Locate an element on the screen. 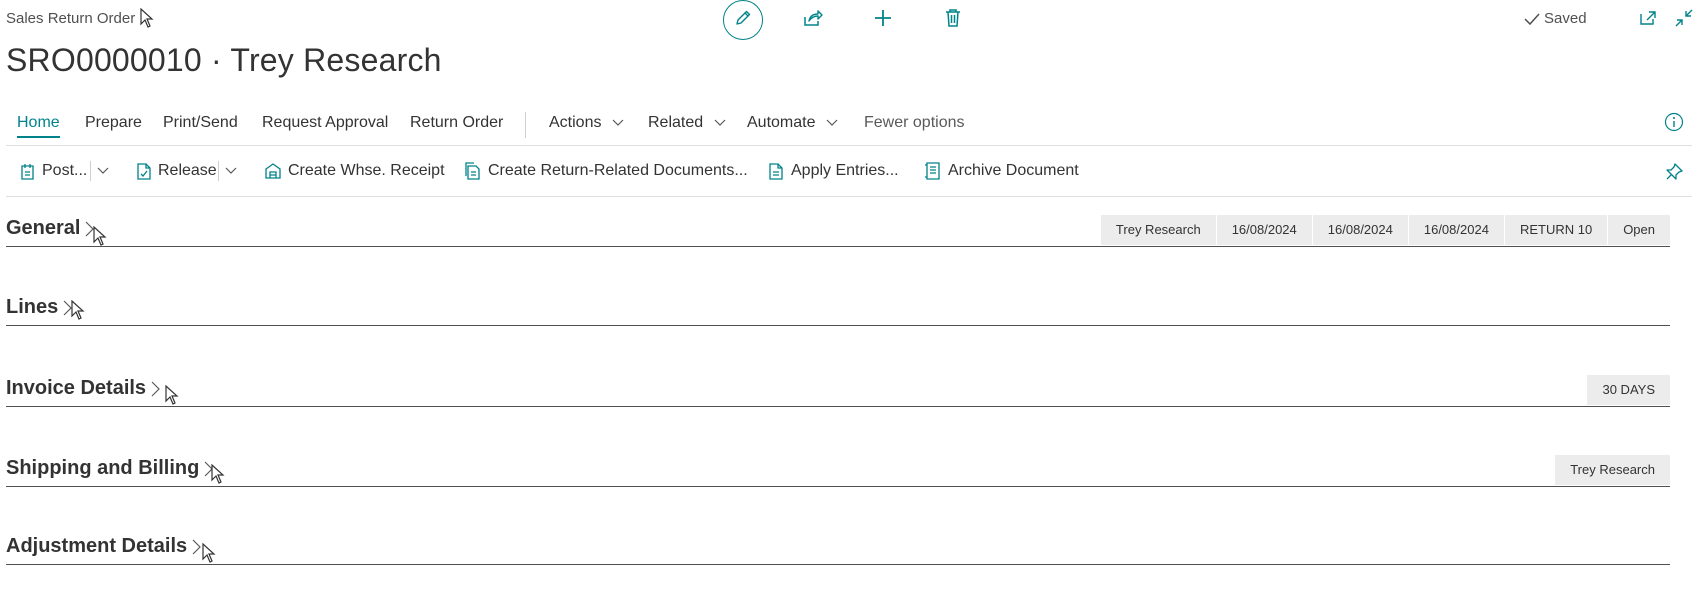  tab-request-approval: Request Approval is located at coordinates (325, 125).